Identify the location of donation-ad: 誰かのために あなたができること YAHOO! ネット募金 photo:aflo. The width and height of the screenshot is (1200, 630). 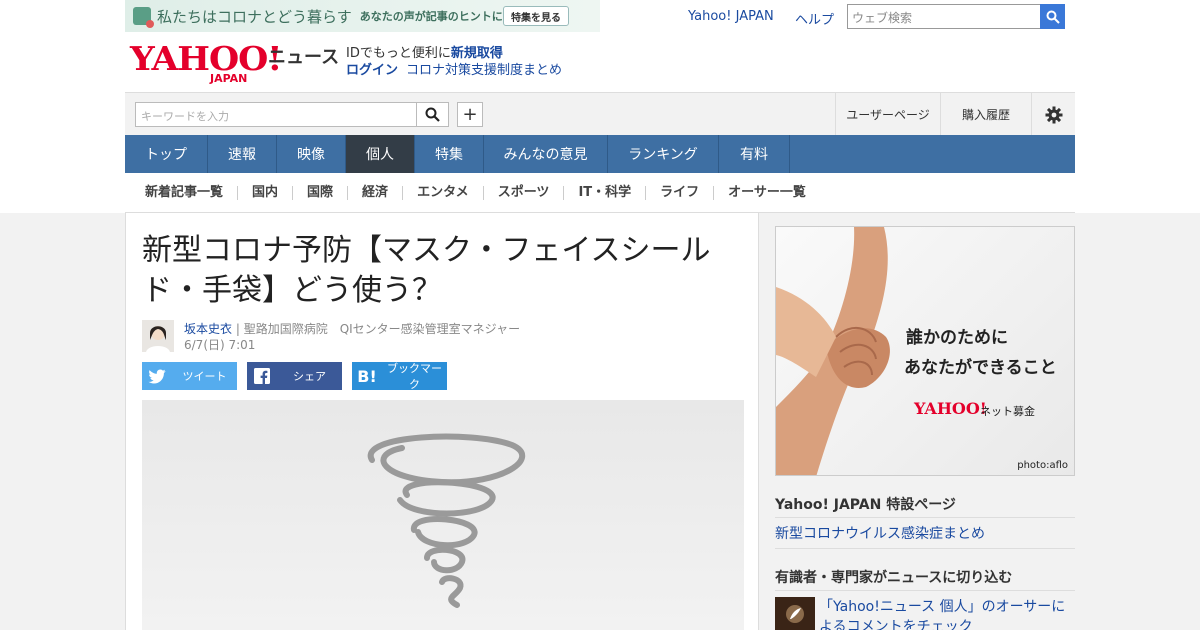
(925, 351).